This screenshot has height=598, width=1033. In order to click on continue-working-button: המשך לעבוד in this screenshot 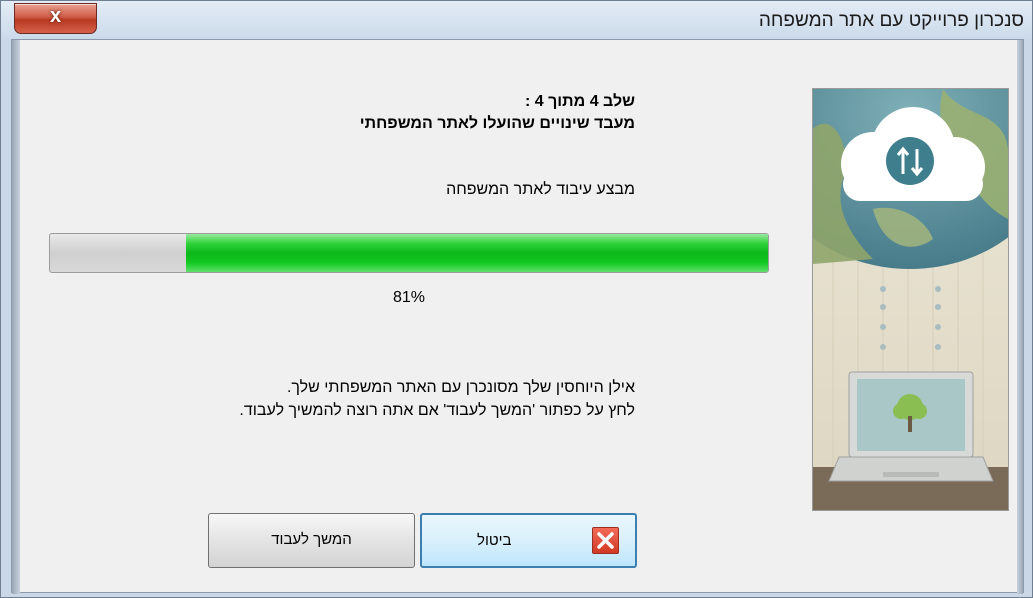, I will do `click(311, 540)`.